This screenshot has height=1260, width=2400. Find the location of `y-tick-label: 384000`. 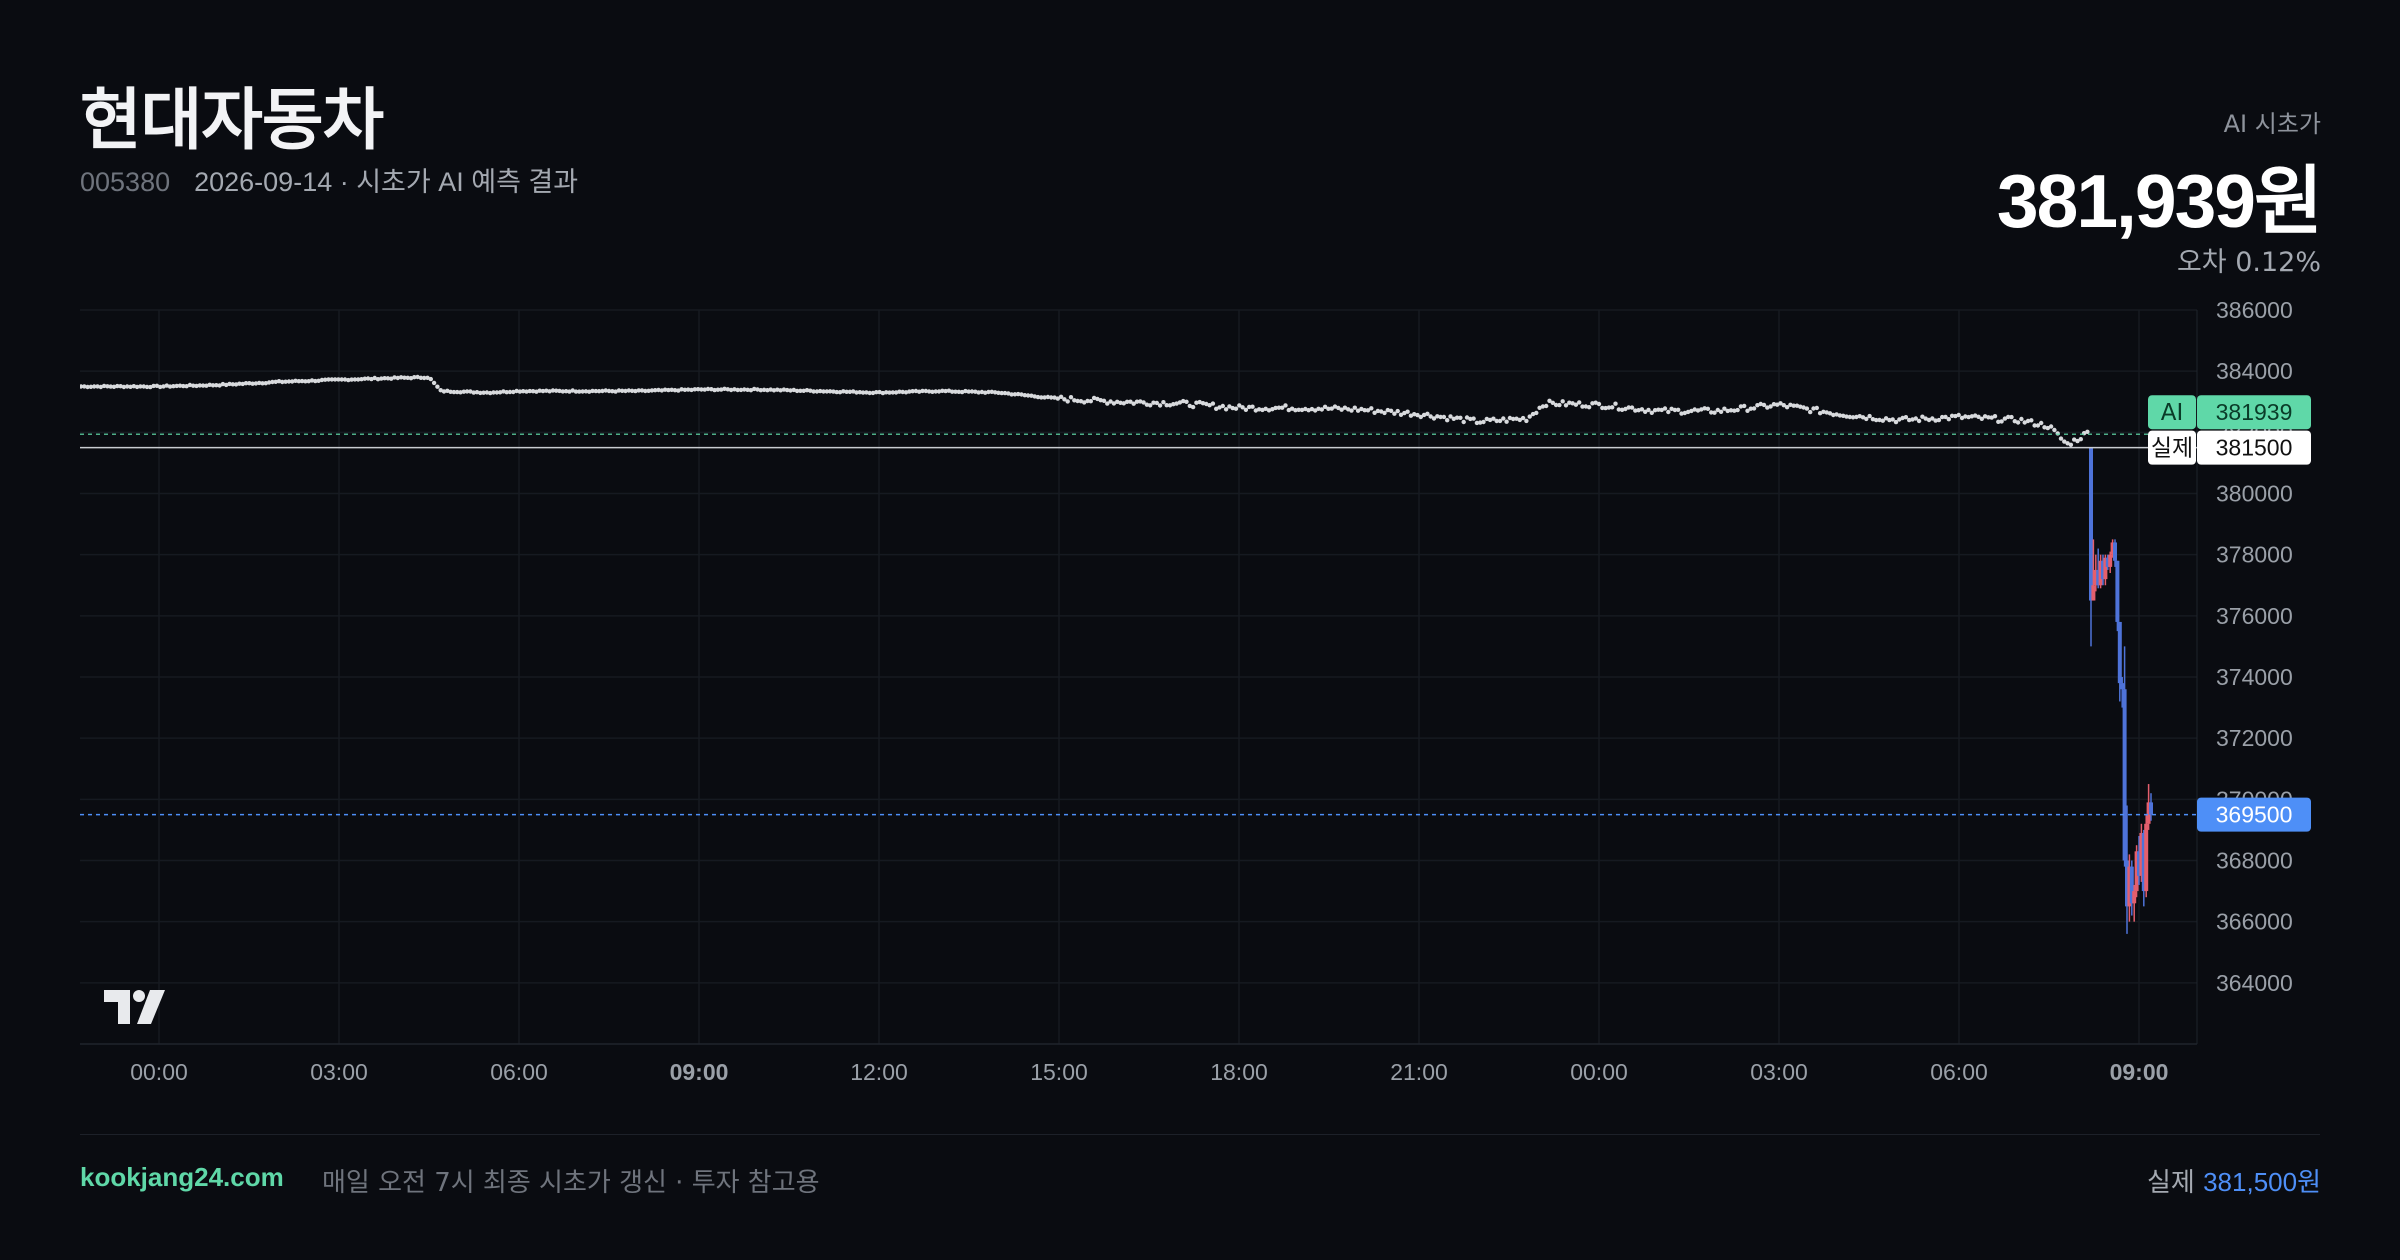

y-tick-label: 384000 is located at coordinates (2254, 371).